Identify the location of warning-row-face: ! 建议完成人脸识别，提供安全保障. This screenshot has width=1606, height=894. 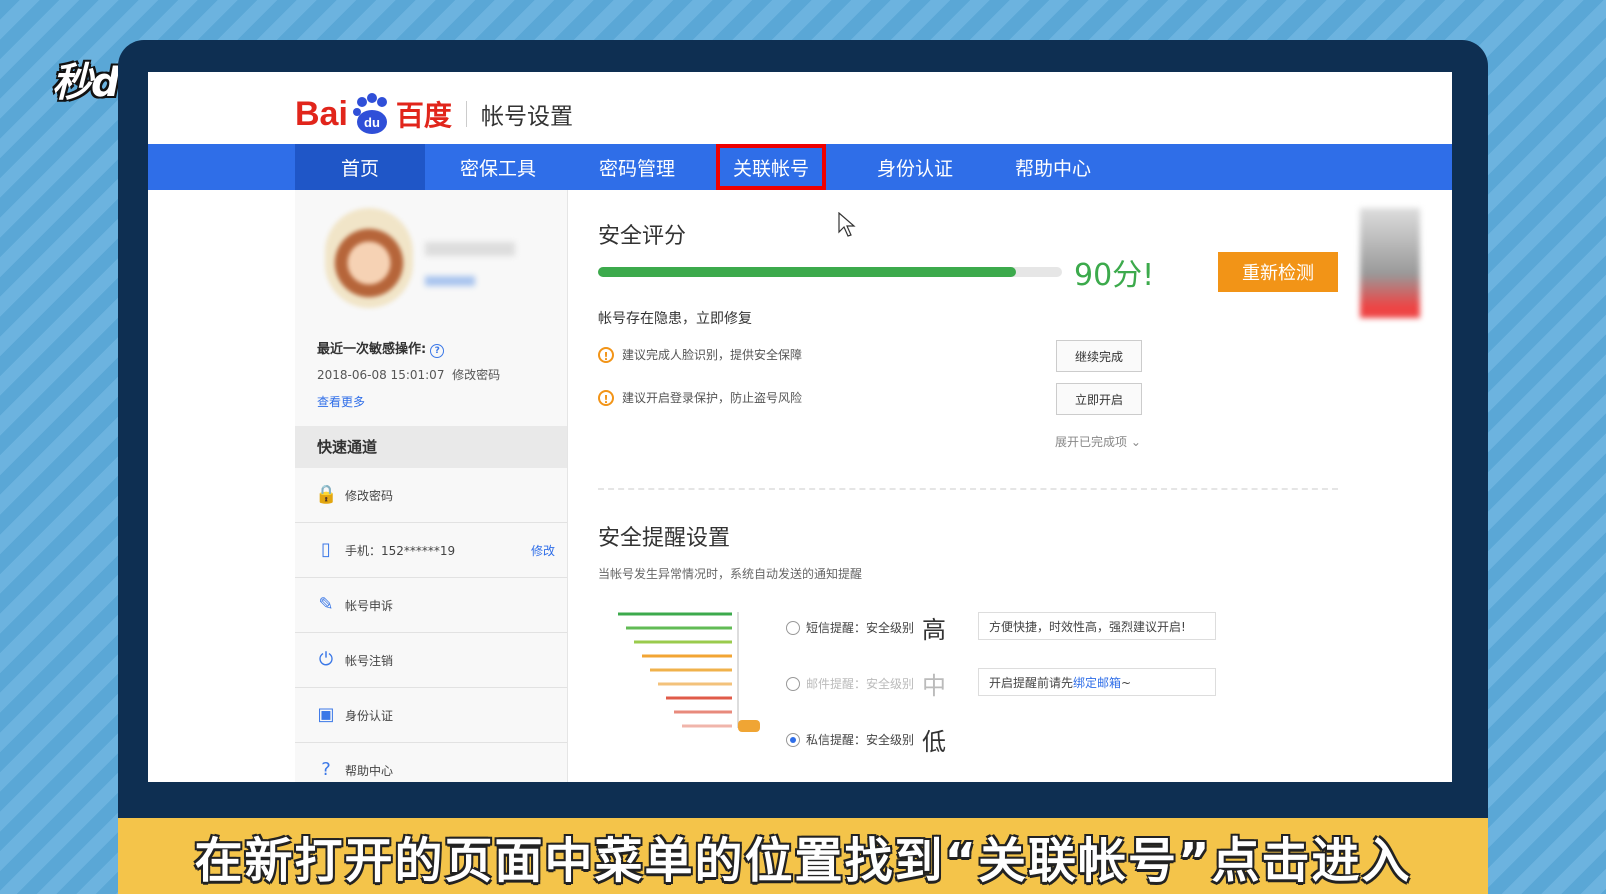
(700, 354).